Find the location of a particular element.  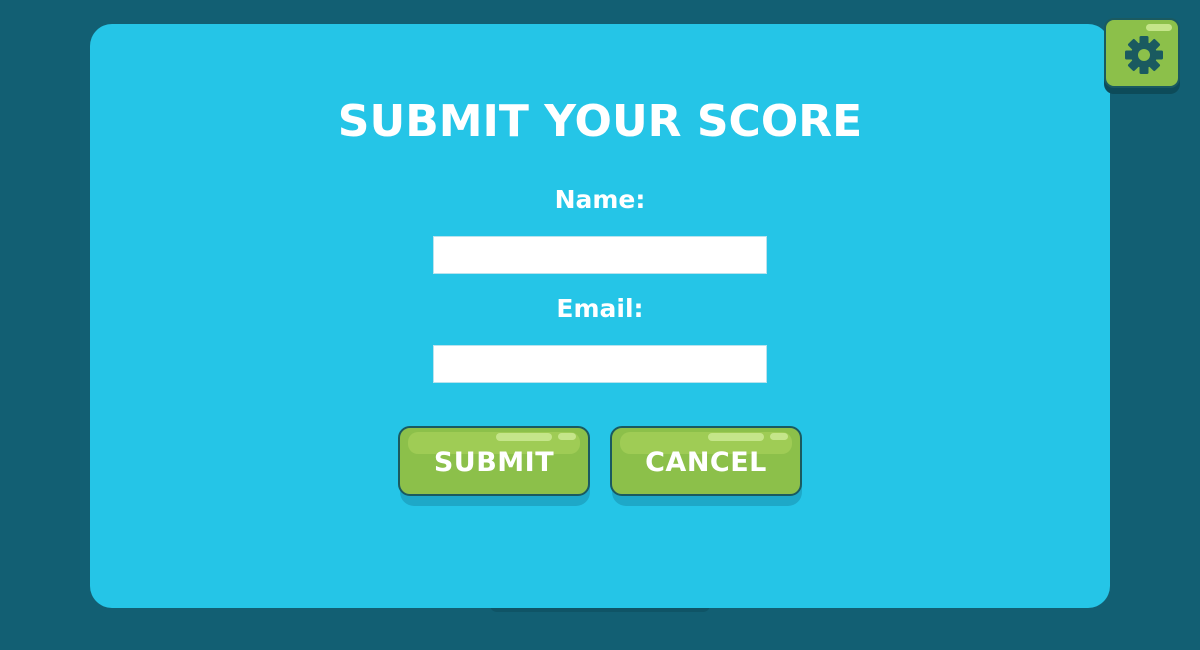

submit-button: SUBMIT is located at coordinates (494, 466).